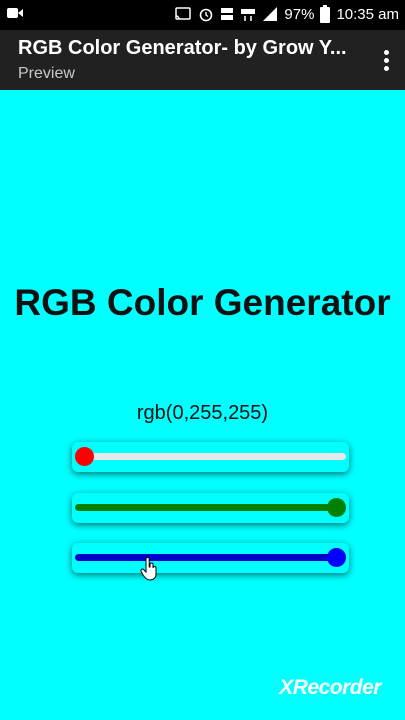 The height and width of the screenshot is (720, 405). What do you see at coordinates (183, 13) in the screenshot?
I see `cast-icon` at bounding box center [183, 13].